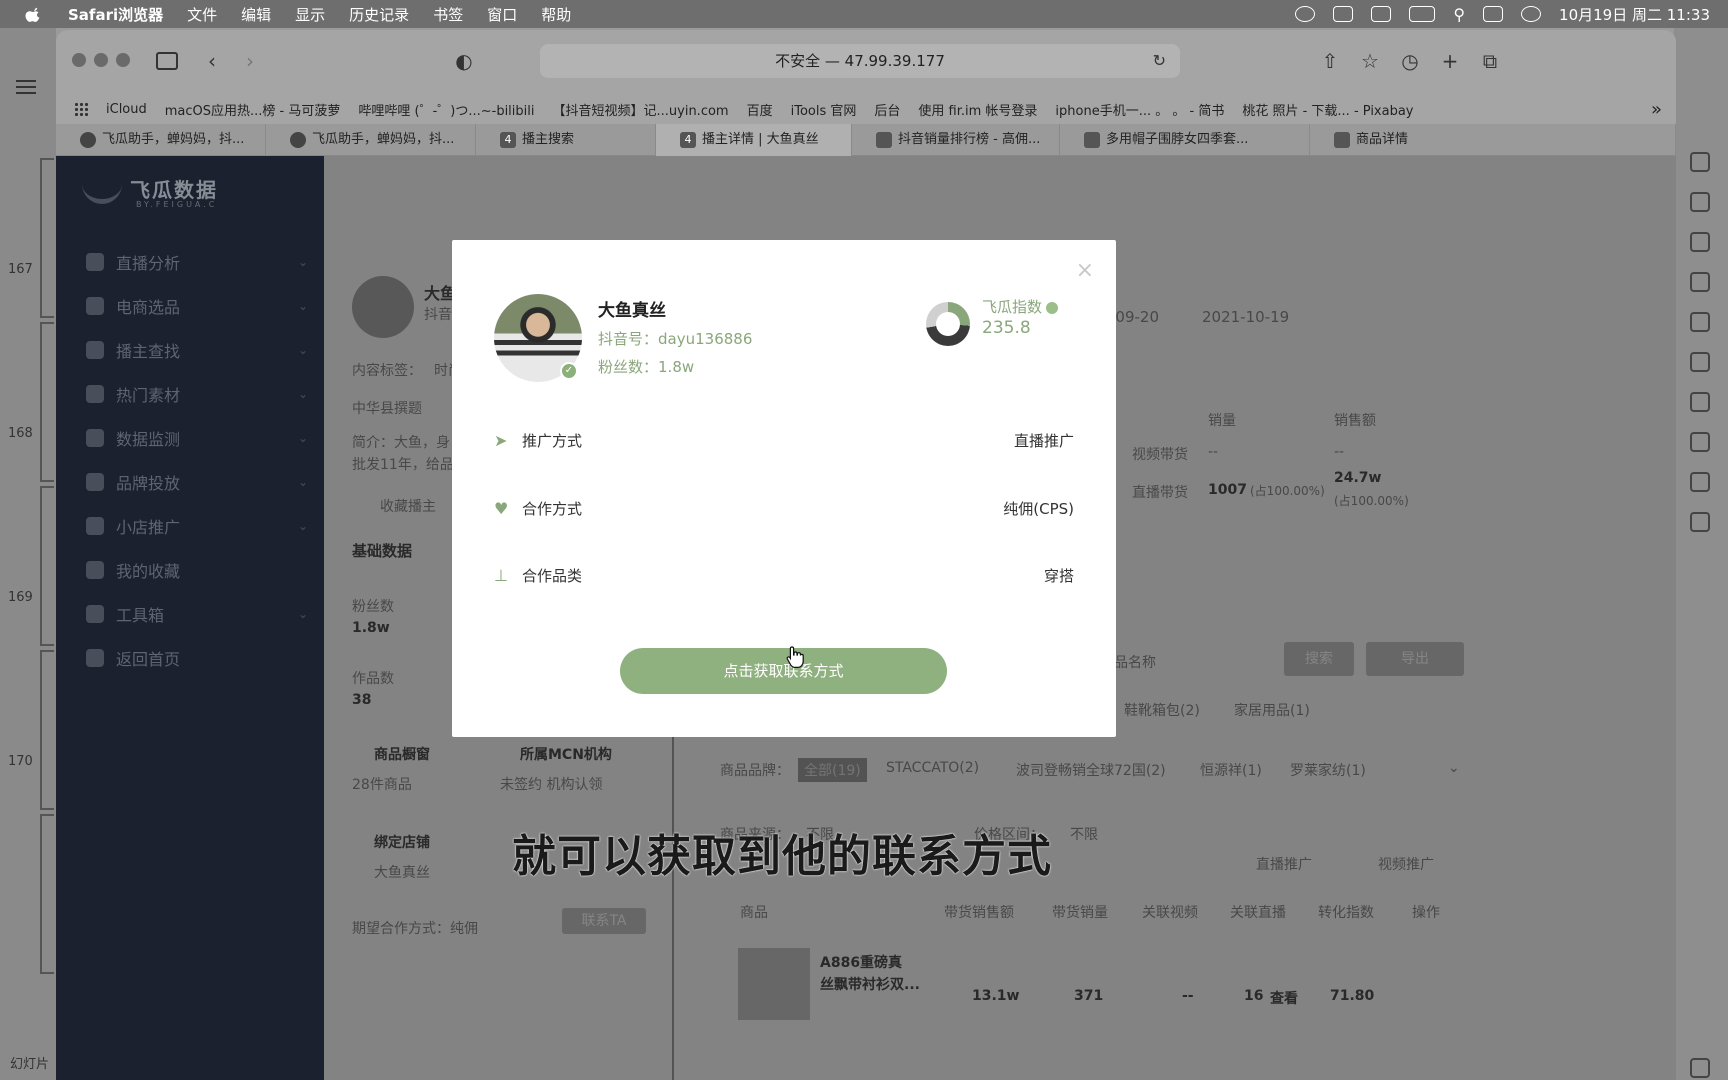 This screenshot has width=1728, height=1080. I want to click on siri-icon, so click(1531, 14).